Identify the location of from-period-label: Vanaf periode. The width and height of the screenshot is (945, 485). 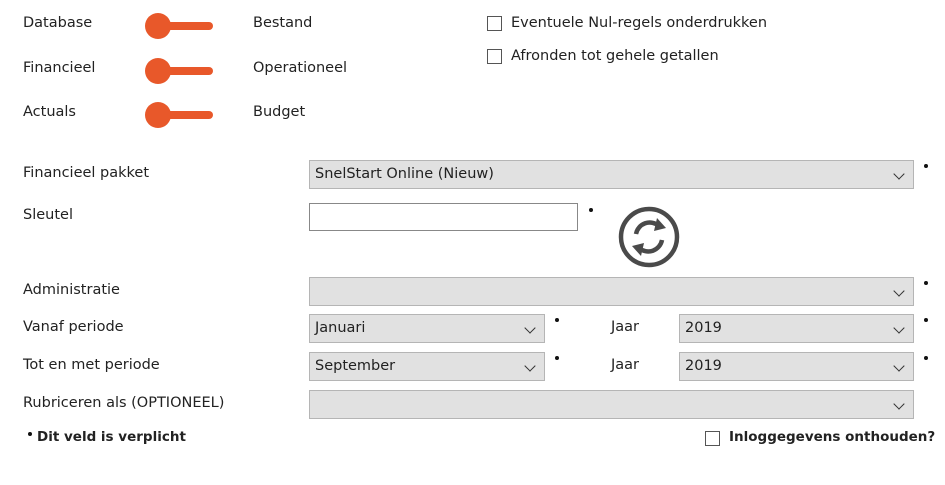
(73, 327).